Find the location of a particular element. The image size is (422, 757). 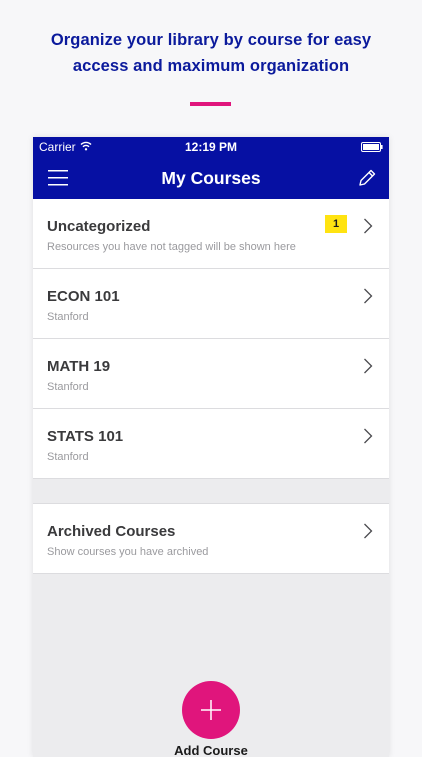

course-title: ECON 101 is located at coordinates (83, 296).